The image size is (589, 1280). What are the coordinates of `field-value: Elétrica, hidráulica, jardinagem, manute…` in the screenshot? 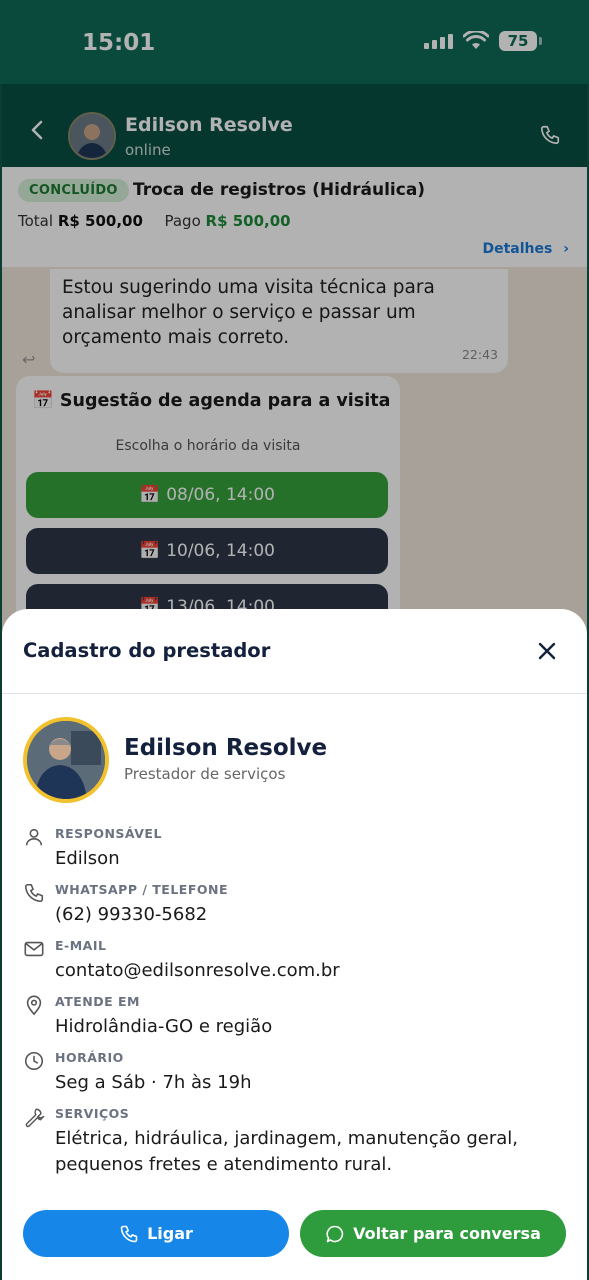 It's located at (287, 1151).